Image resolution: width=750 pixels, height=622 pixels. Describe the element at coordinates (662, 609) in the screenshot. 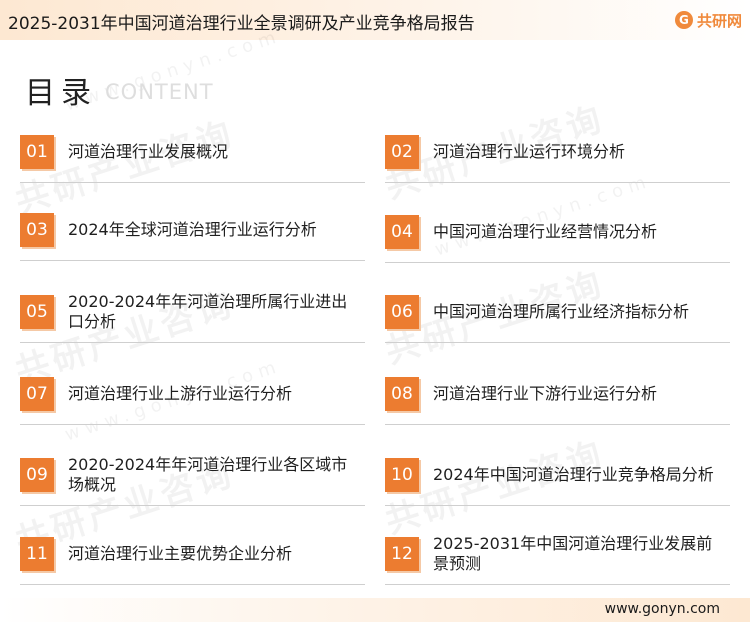

I see `footer-url: www.gonyn.com` at that location.